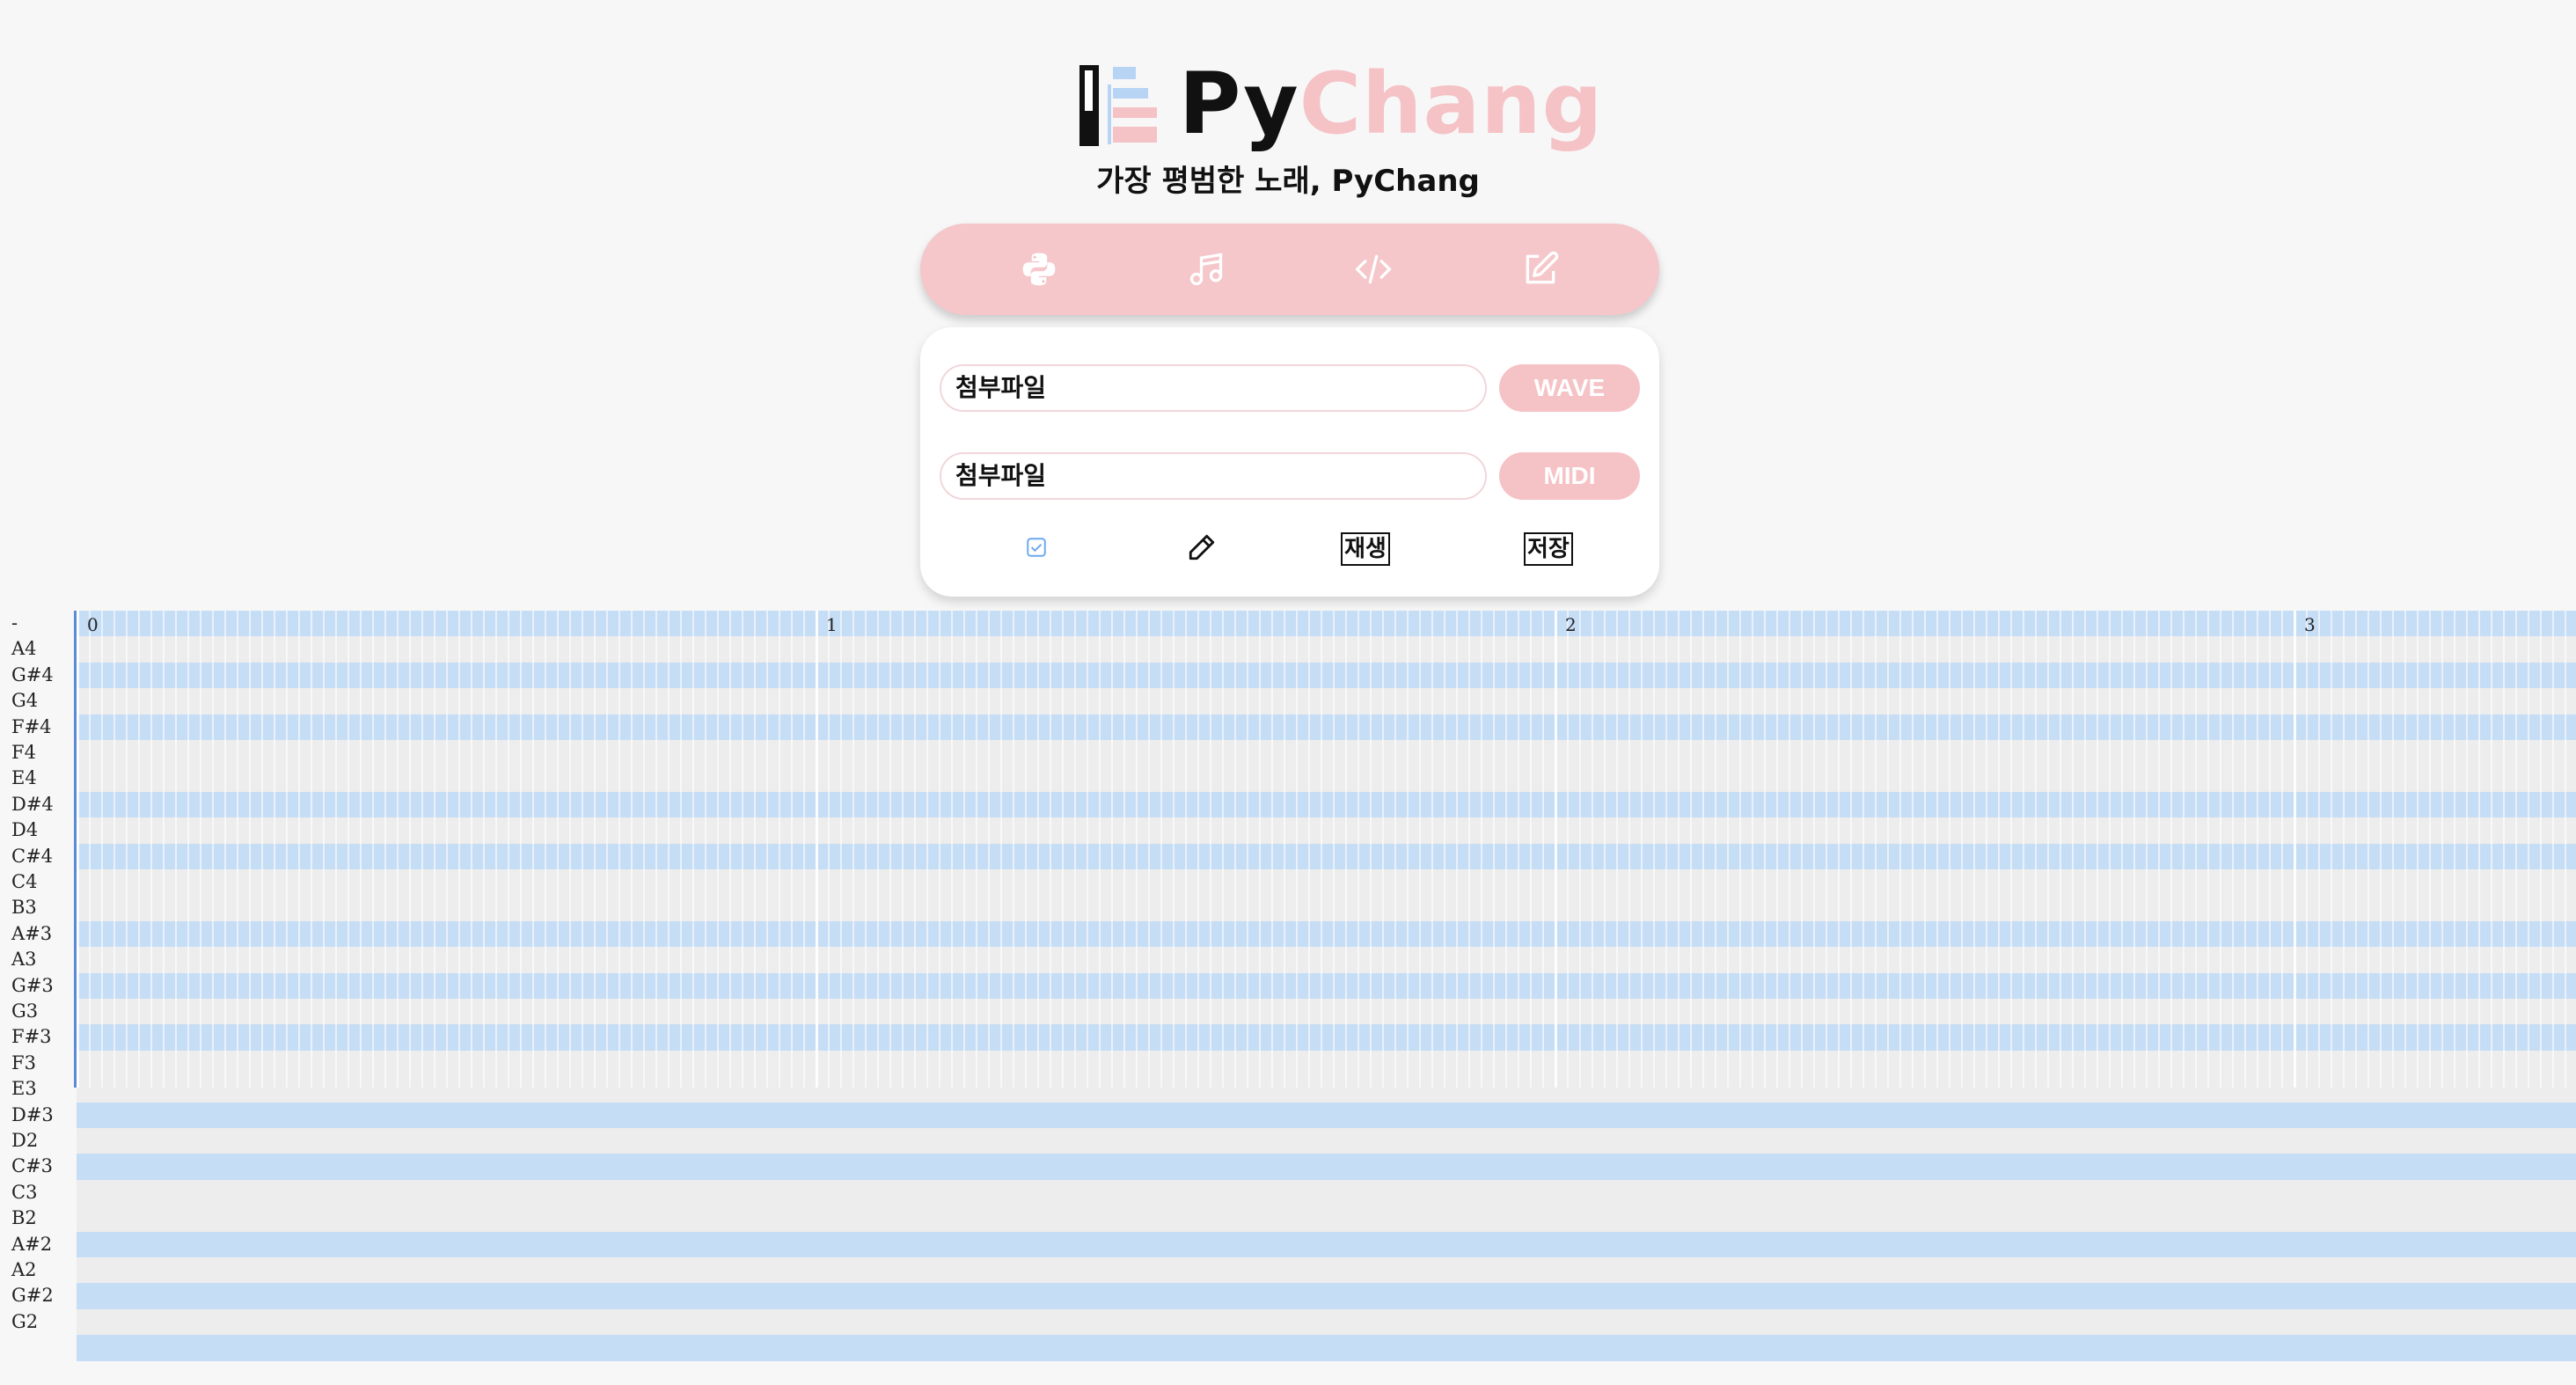 The image size is (2576, 1385). I want to click on nav-code-button, so click(1373, 269).